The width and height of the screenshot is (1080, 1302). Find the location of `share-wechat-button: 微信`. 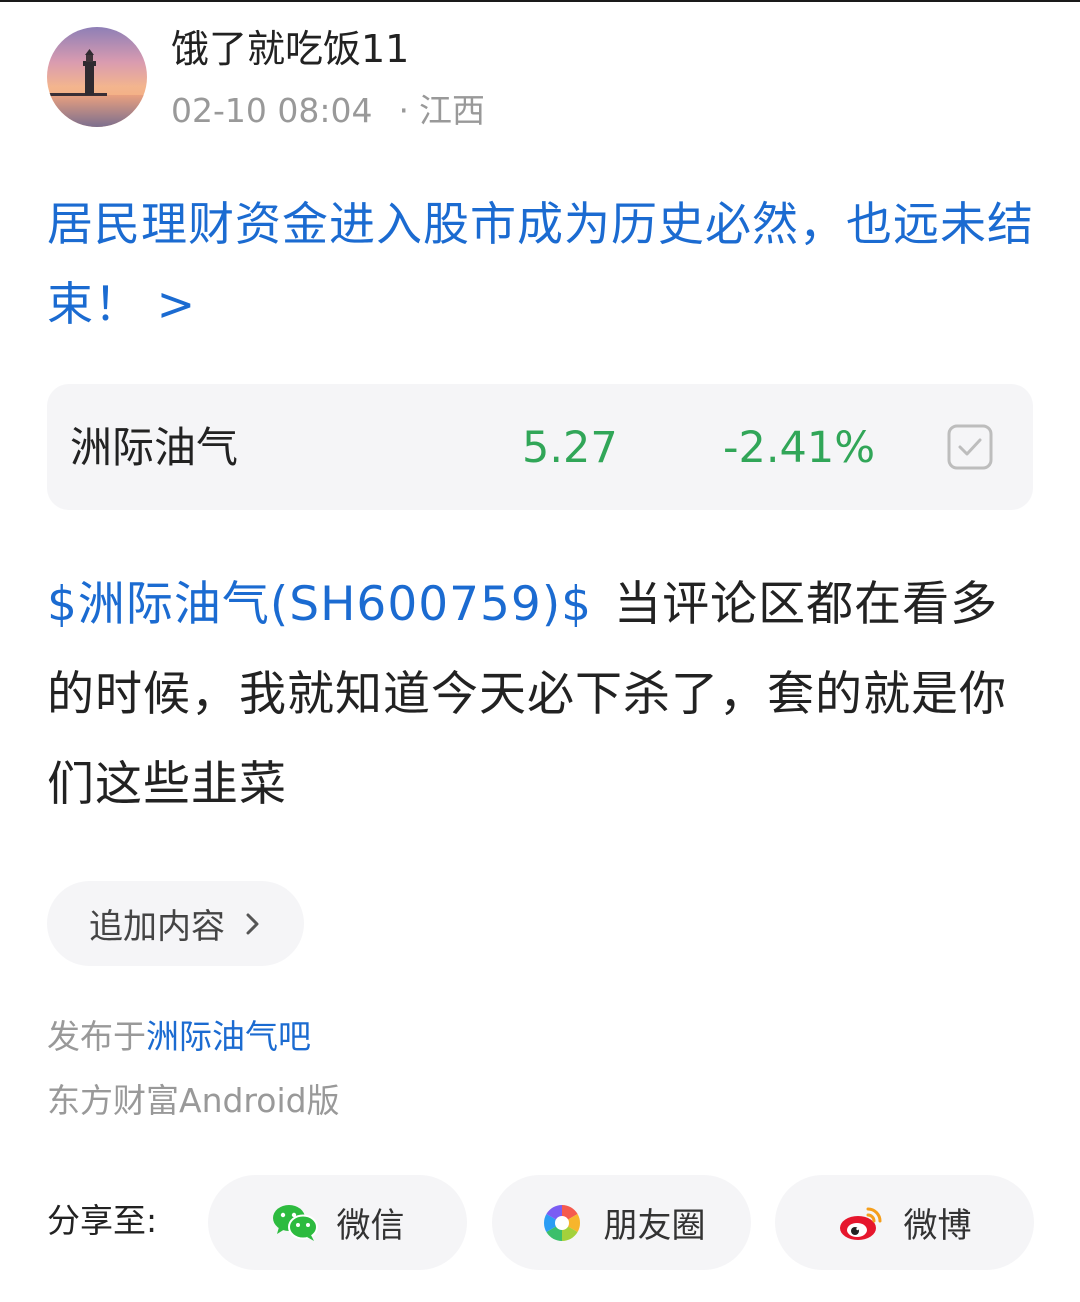

share-wechat-button: 微信 is located at coordinates (337, 1222).